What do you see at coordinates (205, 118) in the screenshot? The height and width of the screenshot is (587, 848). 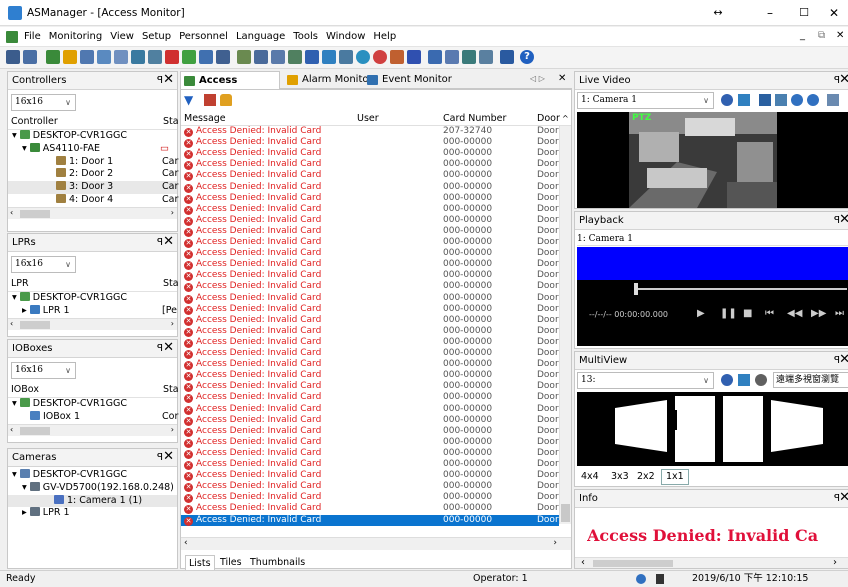 I see `column-message: Message` at bounding box center [205, 118].